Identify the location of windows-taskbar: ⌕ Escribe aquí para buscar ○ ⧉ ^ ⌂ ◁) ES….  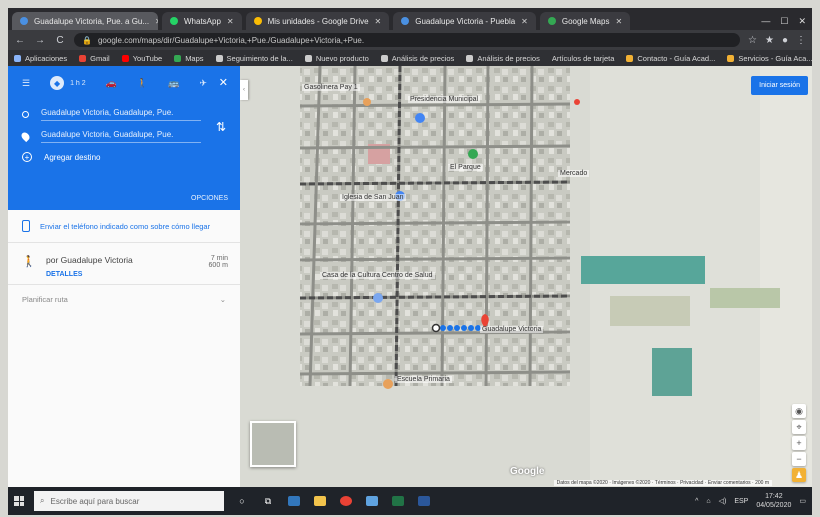
(410, 501).